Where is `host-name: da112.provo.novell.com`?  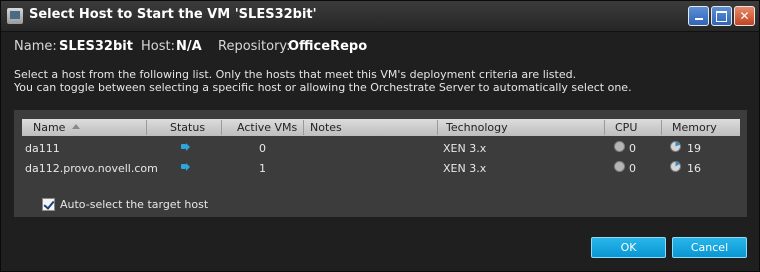
host-name: da112.provo.novell.com is located at coordinates (91, 168).